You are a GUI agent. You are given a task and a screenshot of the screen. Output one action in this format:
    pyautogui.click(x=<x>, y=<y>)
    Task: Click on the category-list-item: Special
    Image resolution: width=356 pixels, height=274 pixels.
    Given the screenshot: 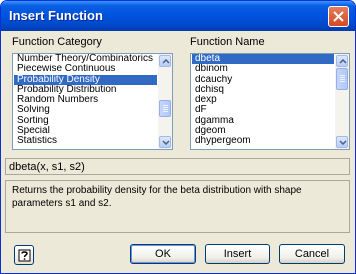 What is the action you would take?
    pyautogui.click(x=85, y=131)
    